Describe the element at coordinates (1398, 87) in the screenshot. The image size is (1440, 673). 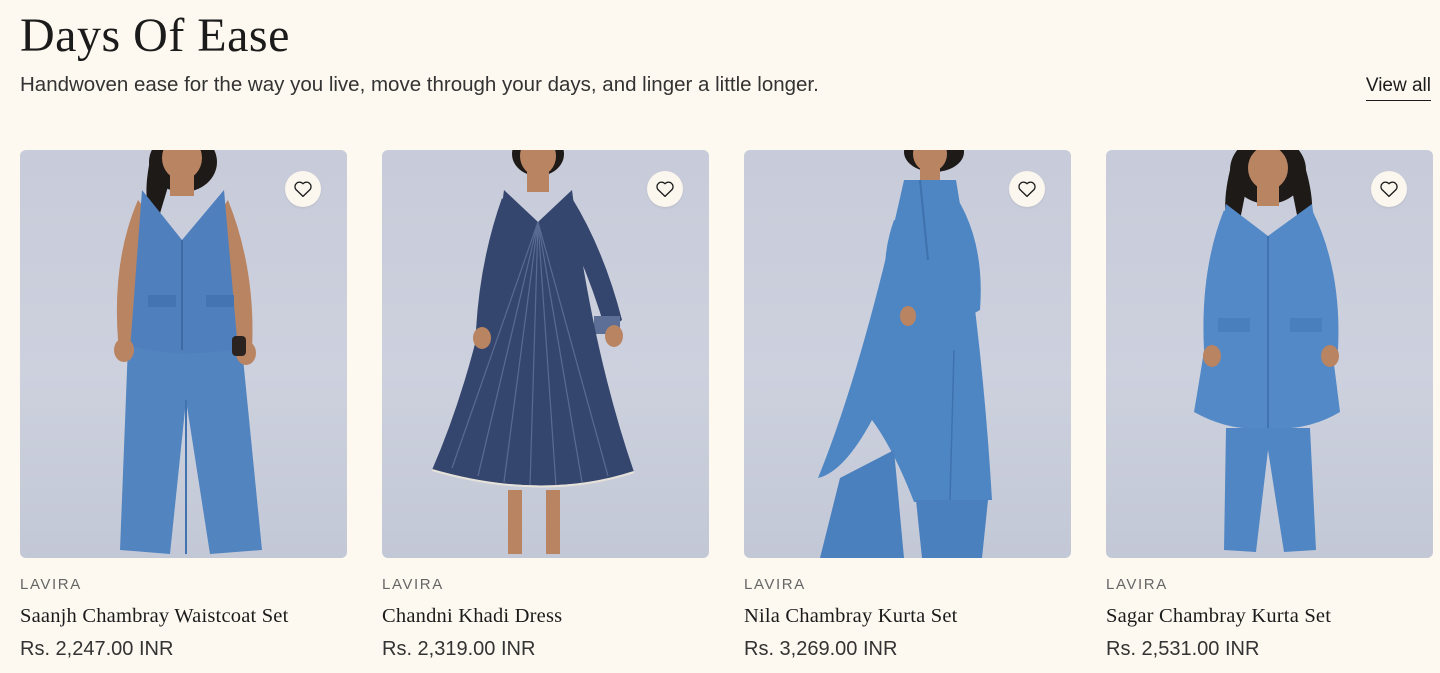
I see `view-all-link: View all` at that location.